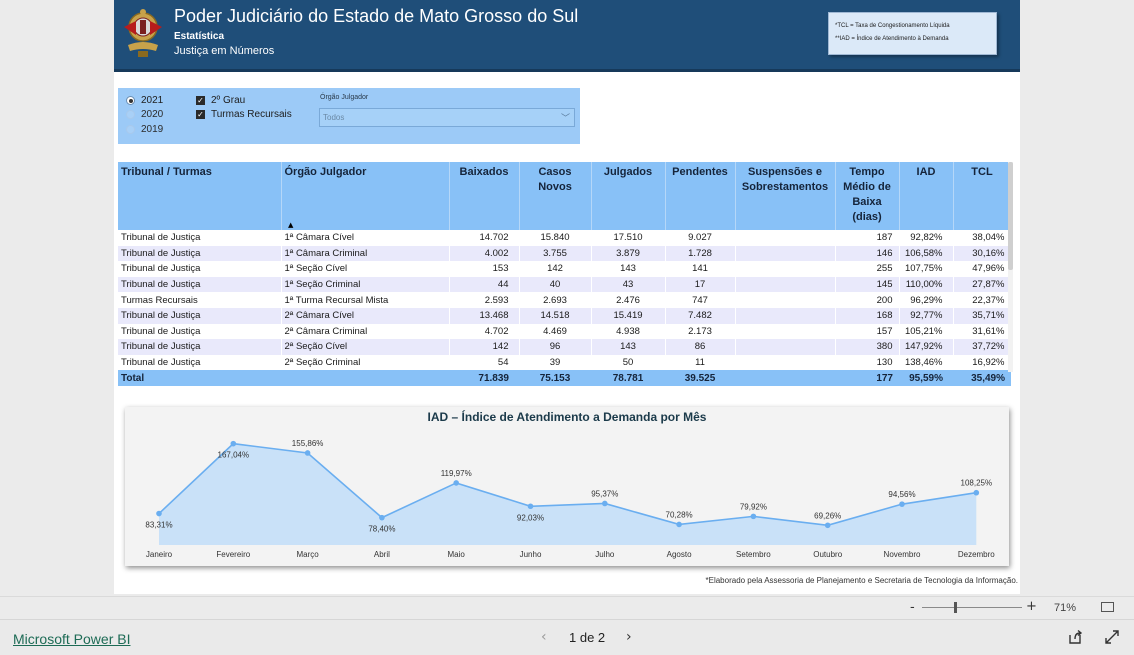 The width and height of the screenshot is (1134, 655). I want to click on chart-x-tick-label: Novembro, so click(902, 554).